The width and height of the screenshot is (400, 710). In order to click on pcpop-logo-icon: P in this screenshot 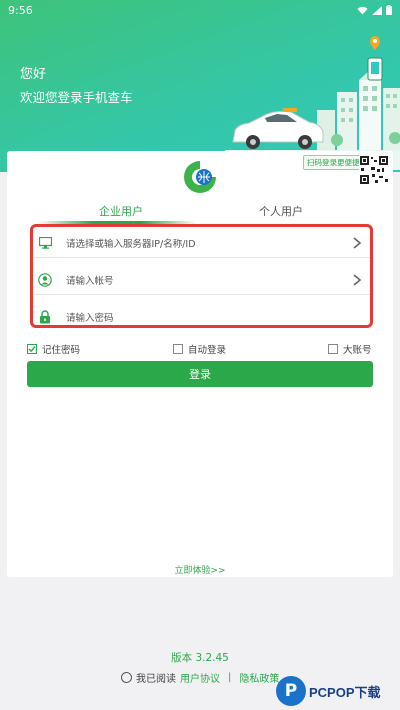, I will do `click(291, 691)`.